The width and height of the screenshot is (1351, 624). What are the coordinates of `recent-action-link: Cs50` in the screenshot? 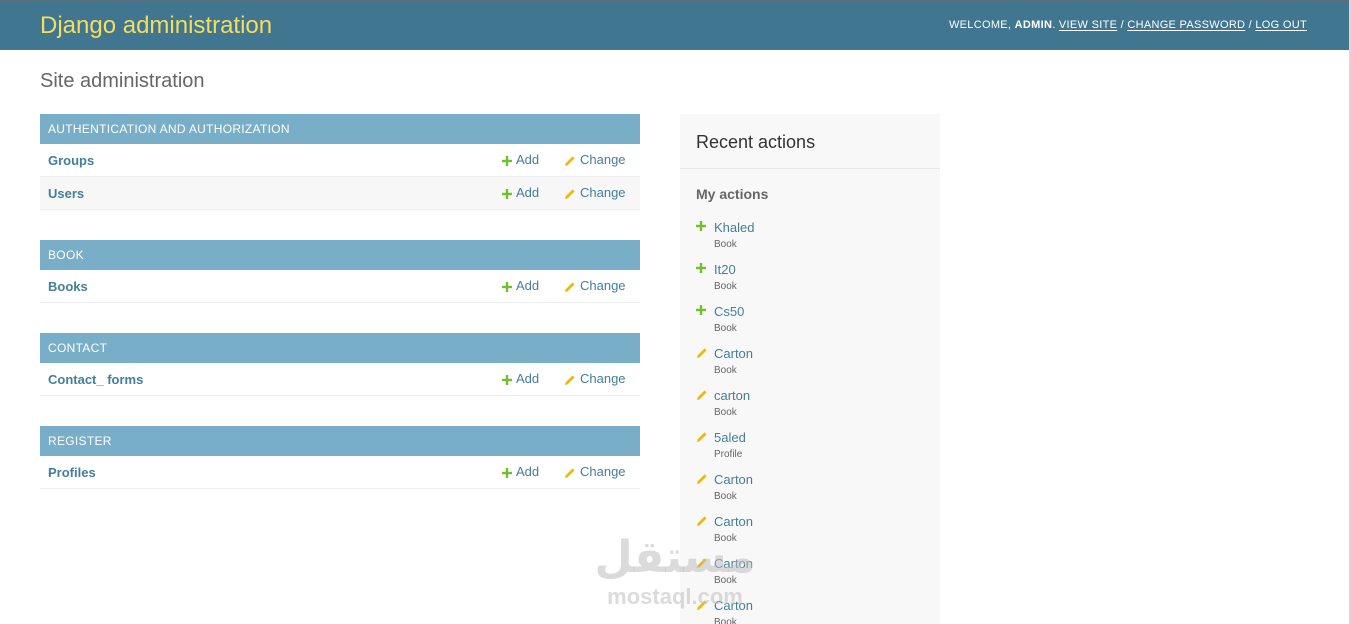 It's located at (729, 311).